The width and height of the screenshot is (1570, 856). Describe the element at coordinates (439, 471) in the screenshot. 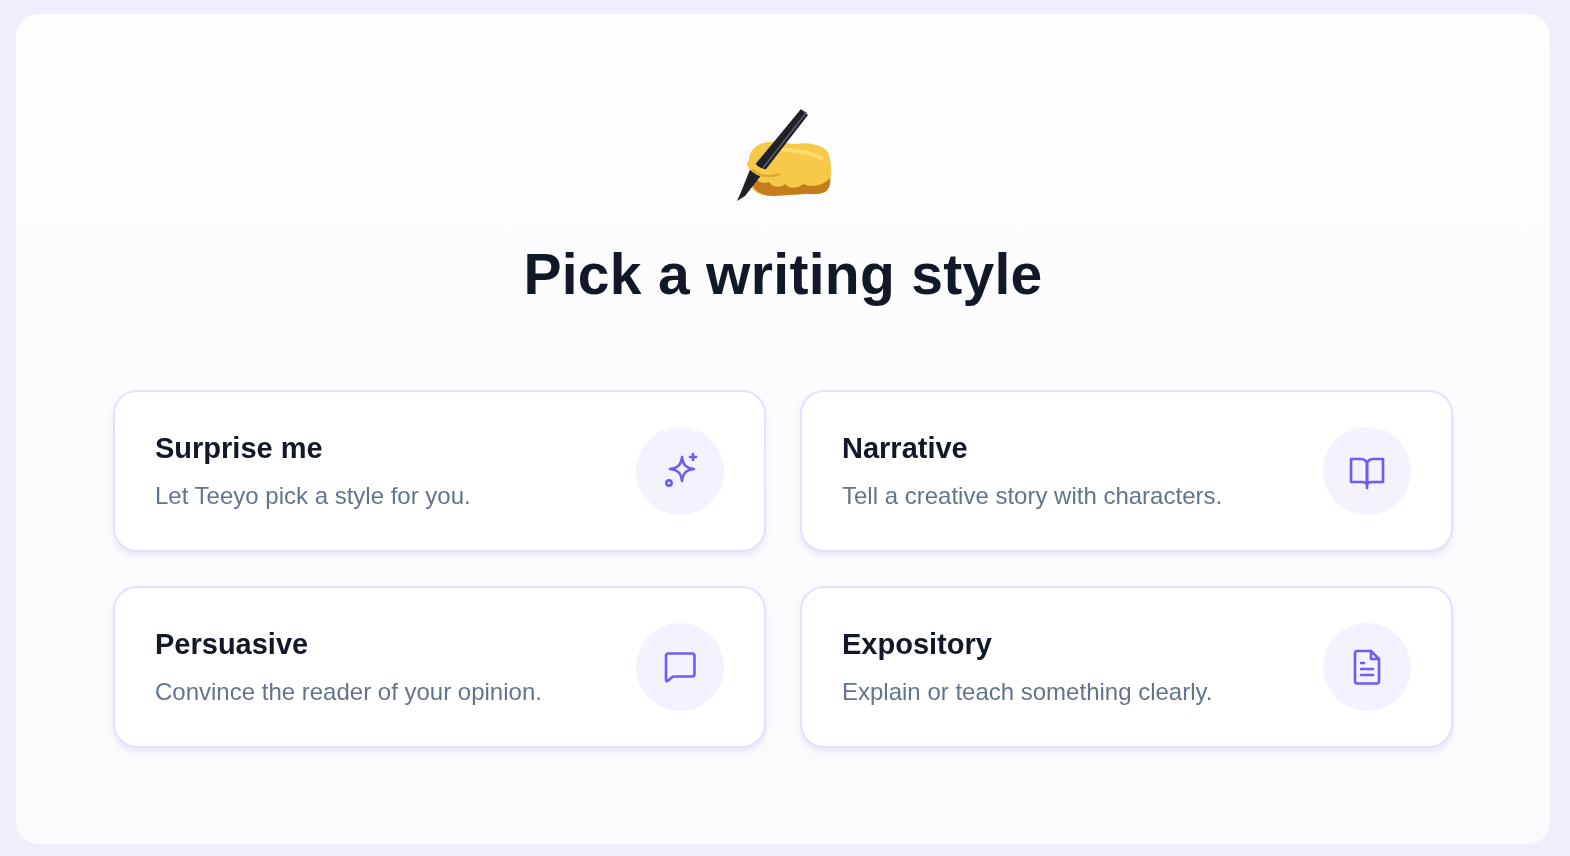

I see `style-option-card: Surprise me Let Teeyo pick a style for you.` at that location.